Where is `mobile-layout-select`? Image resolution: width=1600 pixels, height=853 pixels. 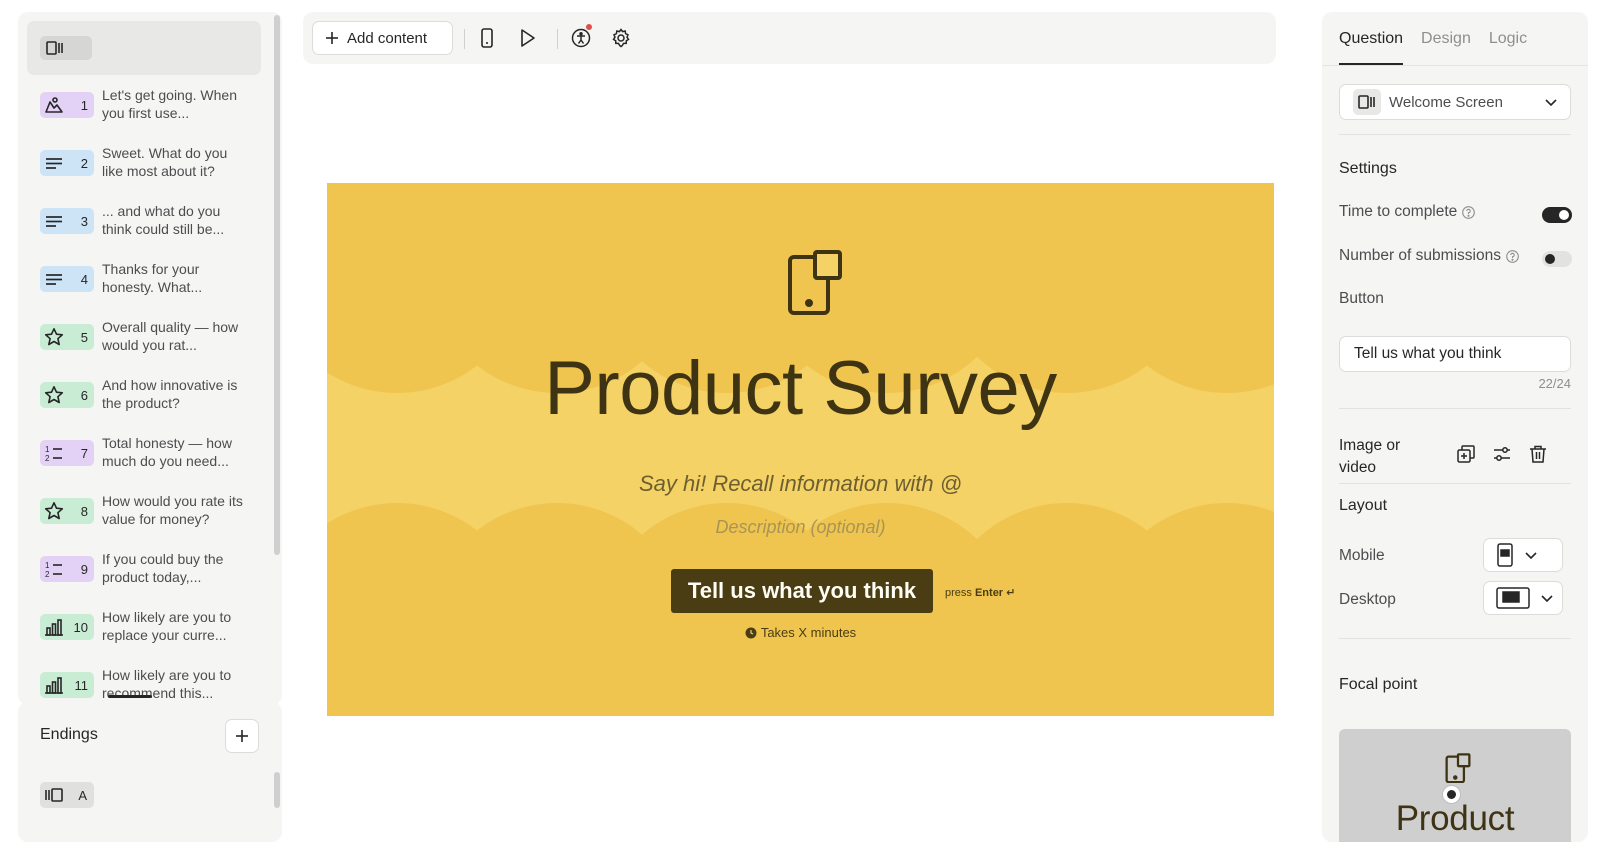
mobile-layout-select is located at coordinates (1523, 555).